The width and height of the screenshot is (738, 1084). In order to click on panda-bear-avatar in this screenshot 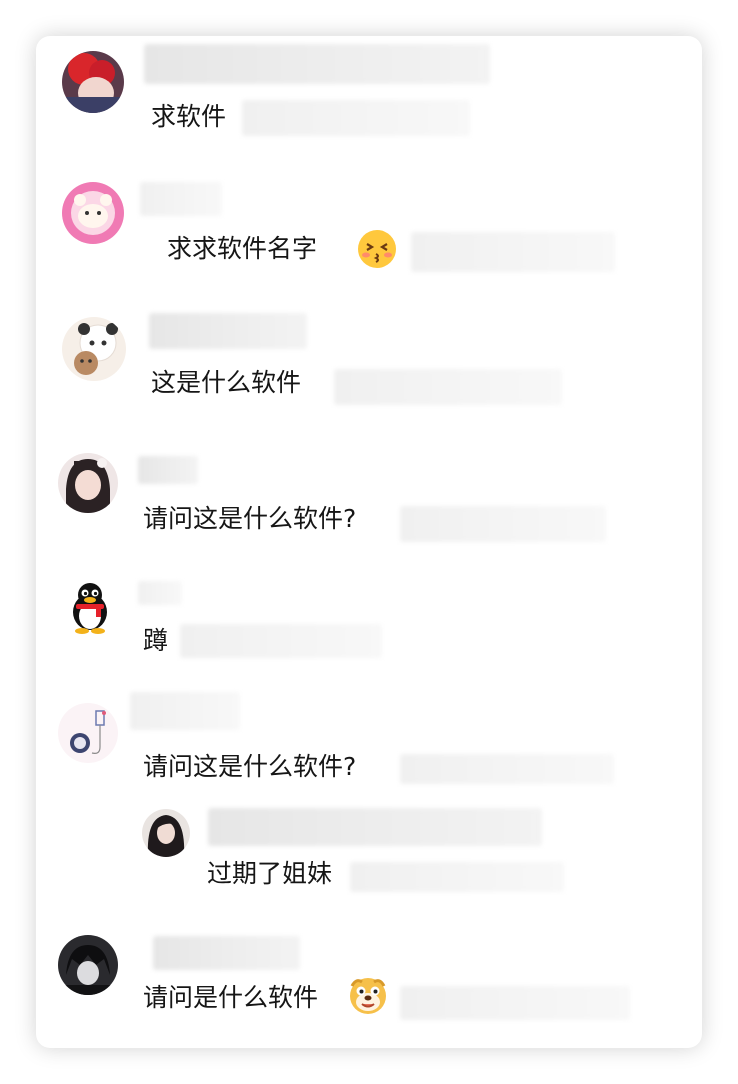, I will do `click(94, 349)`.